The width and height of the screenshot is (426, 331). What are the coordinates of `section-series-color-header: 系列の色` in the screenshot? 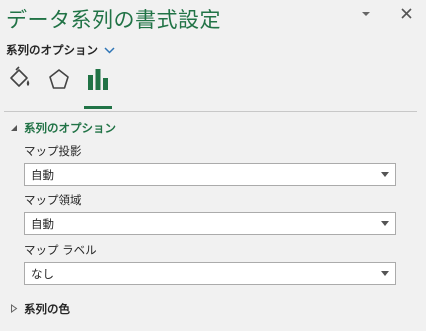 It's located at (40, 309).